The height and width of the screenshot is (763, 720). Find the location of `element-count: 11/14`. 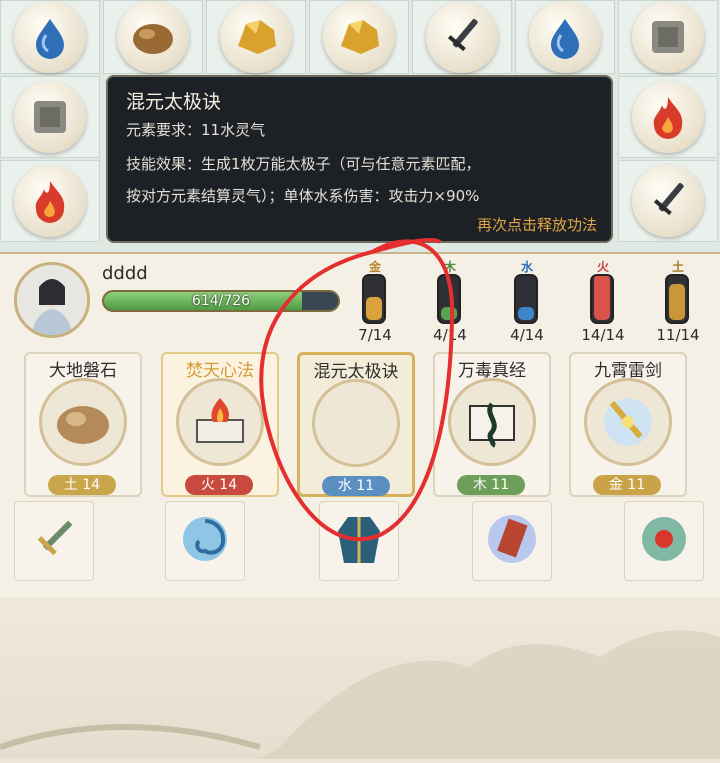

element-count: 11/14 is located at coordinates (678, 335).